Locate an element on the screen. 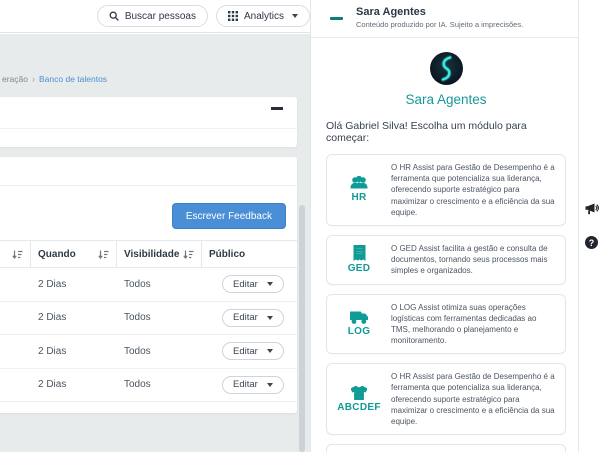 The image size is (604, 452). module-label: HR is located at coordinates (359, 198).